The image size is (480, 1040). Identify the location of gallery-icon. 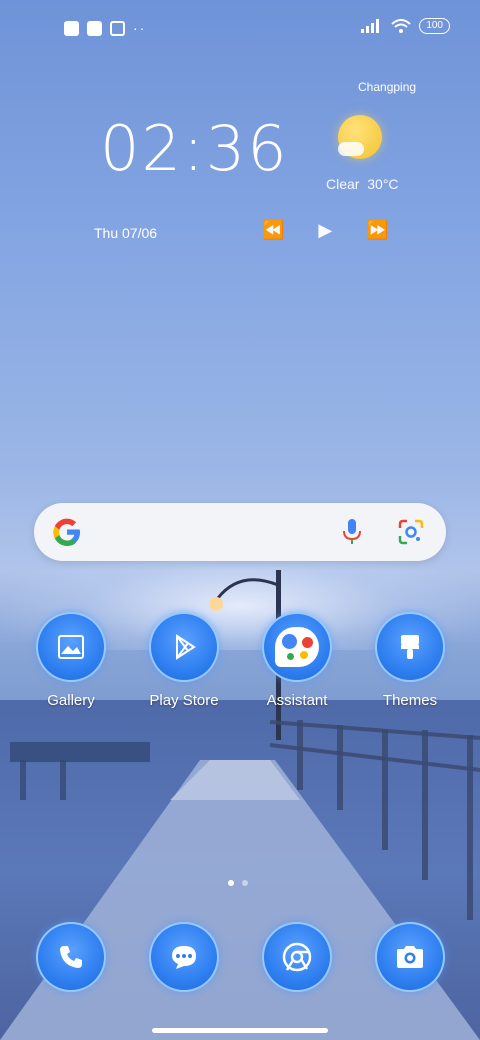
(71, 647).